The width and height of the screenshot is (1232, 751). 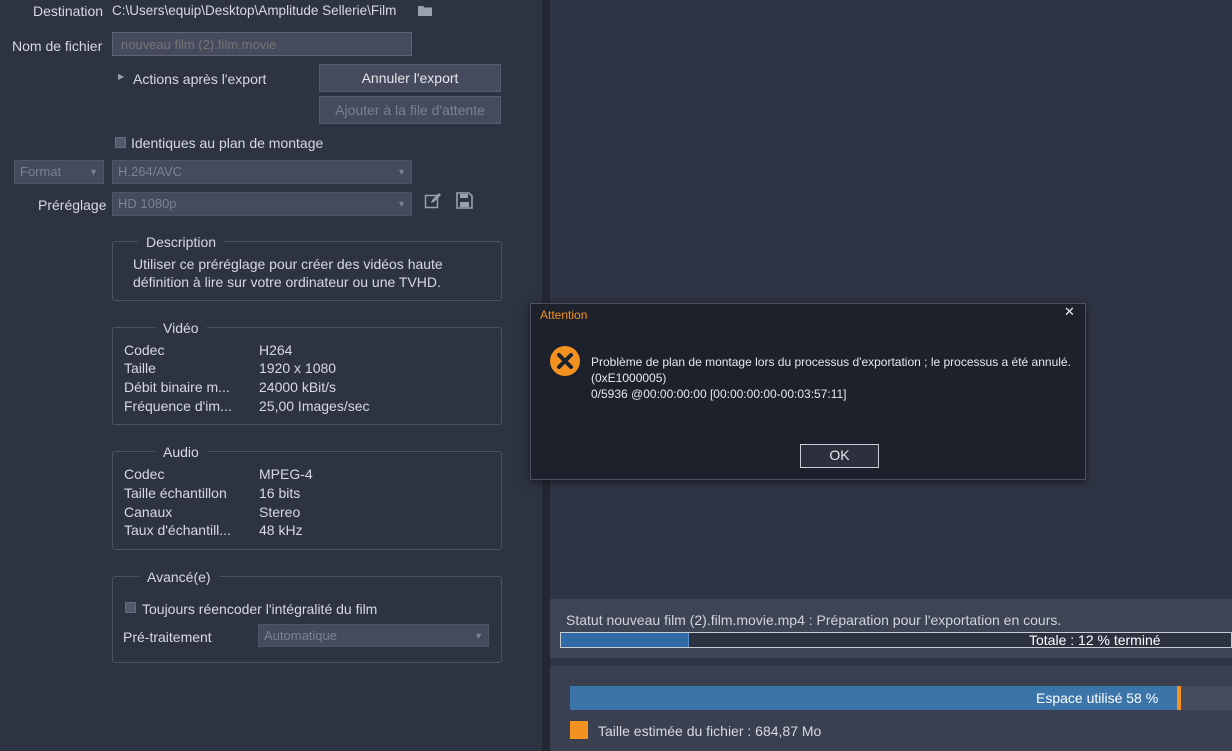 I want to click on add-to-queue-button: Ajouter à la file d'attente, so click(x=410, y=110).